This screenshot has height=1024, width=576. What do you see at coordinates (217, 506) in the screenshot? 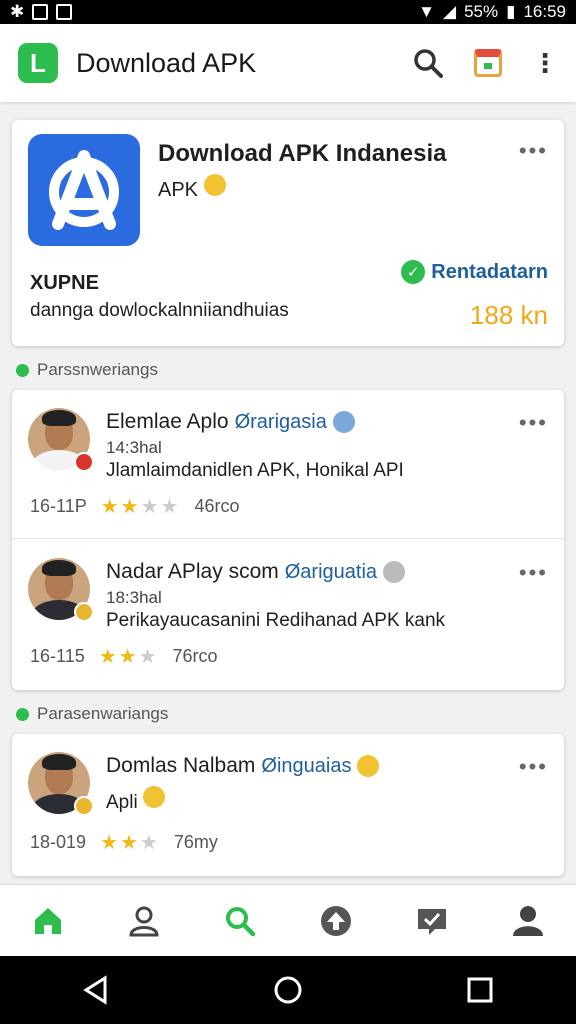
I see `review-count: 46rco` at bounding box center [217, 506].